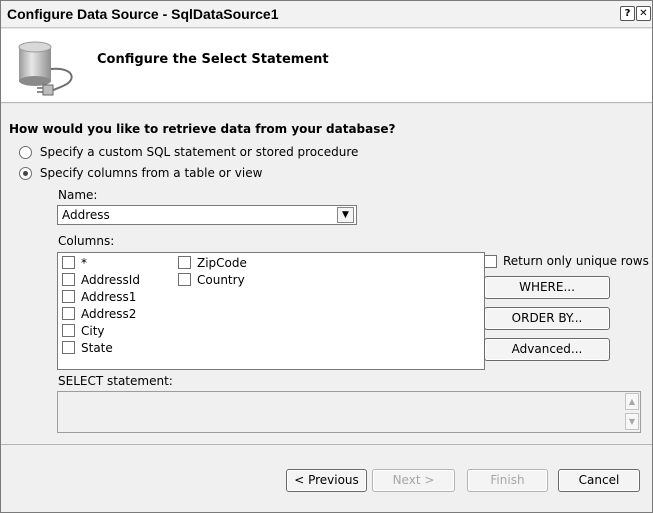 This screenshot has width=653, height=513. What do you see at coordinates (45, 68) in the screenshot?
I see `database-icon` at bounding box center [45, 68].